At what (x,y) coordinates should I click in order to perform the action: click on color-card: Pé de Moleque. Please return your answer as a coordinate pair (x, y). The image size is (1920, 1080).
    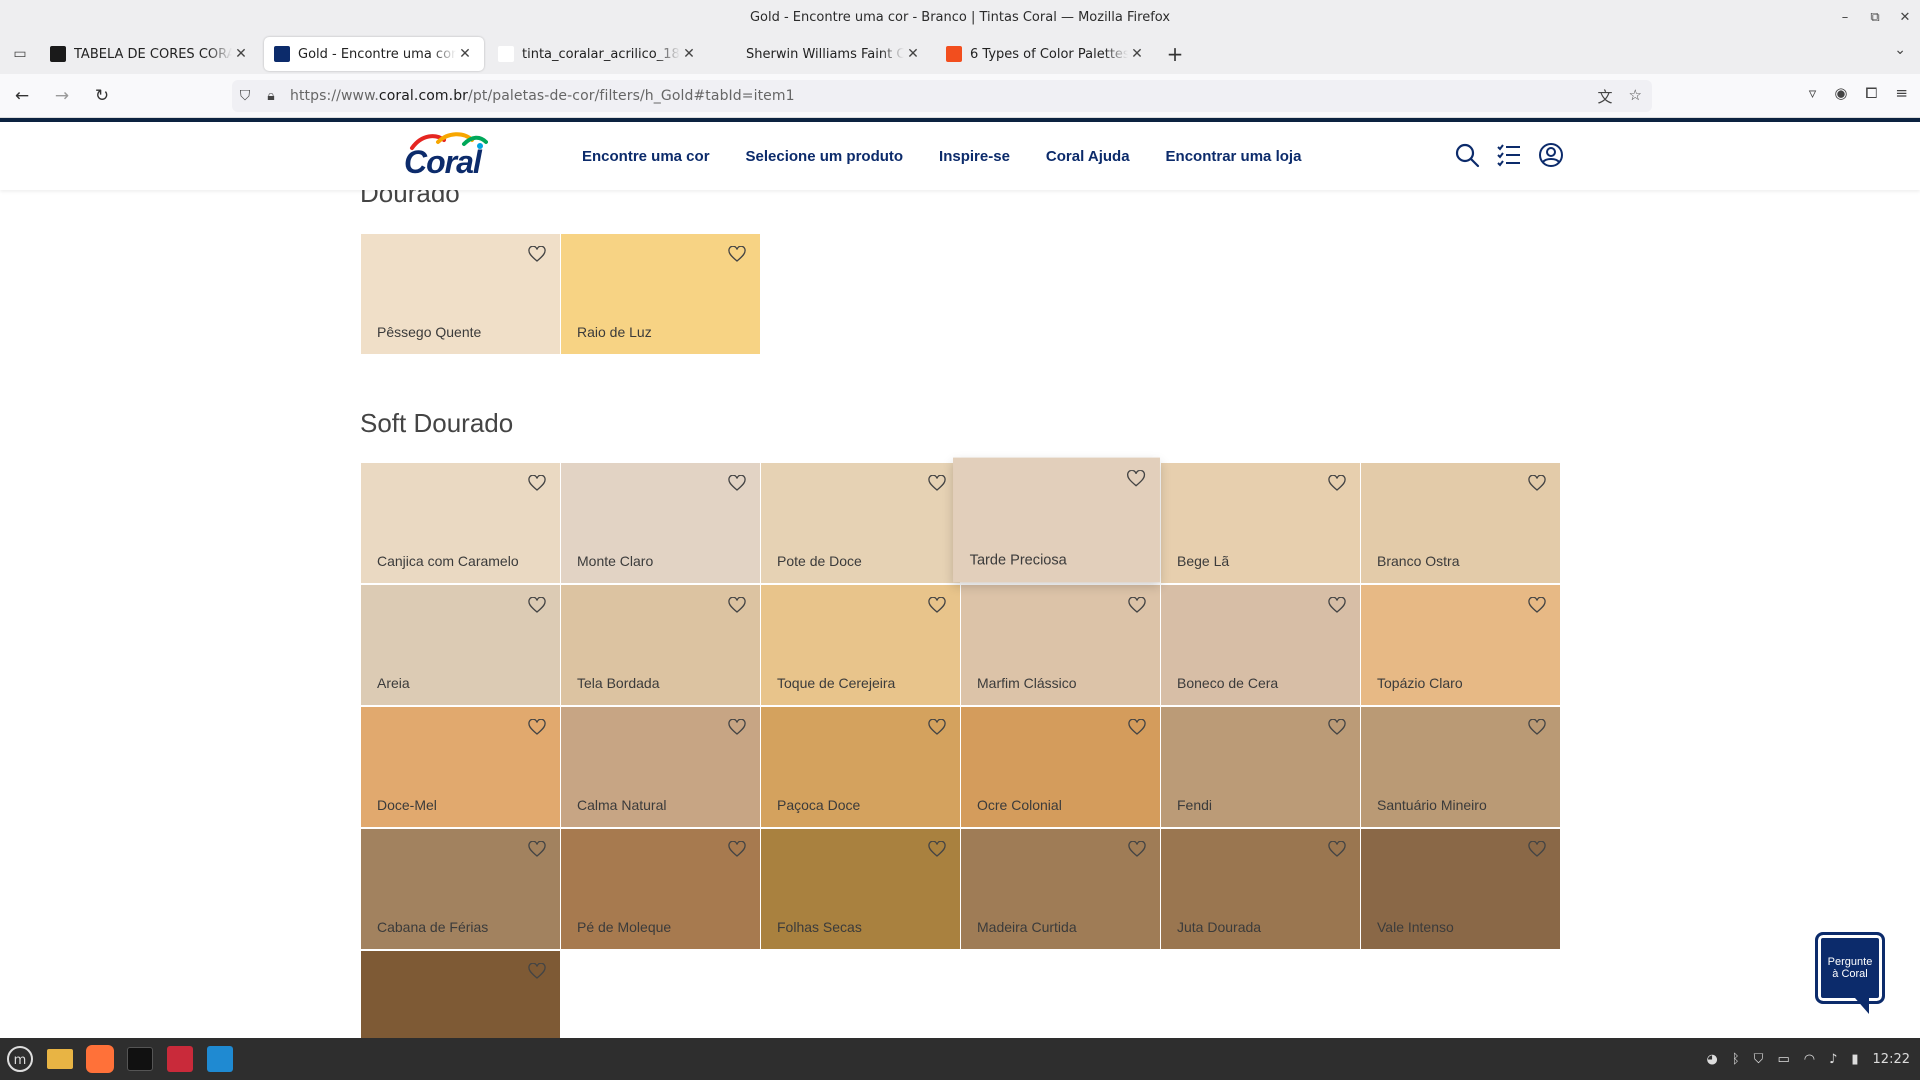
    Looking at the image, I should click on (660, 889).